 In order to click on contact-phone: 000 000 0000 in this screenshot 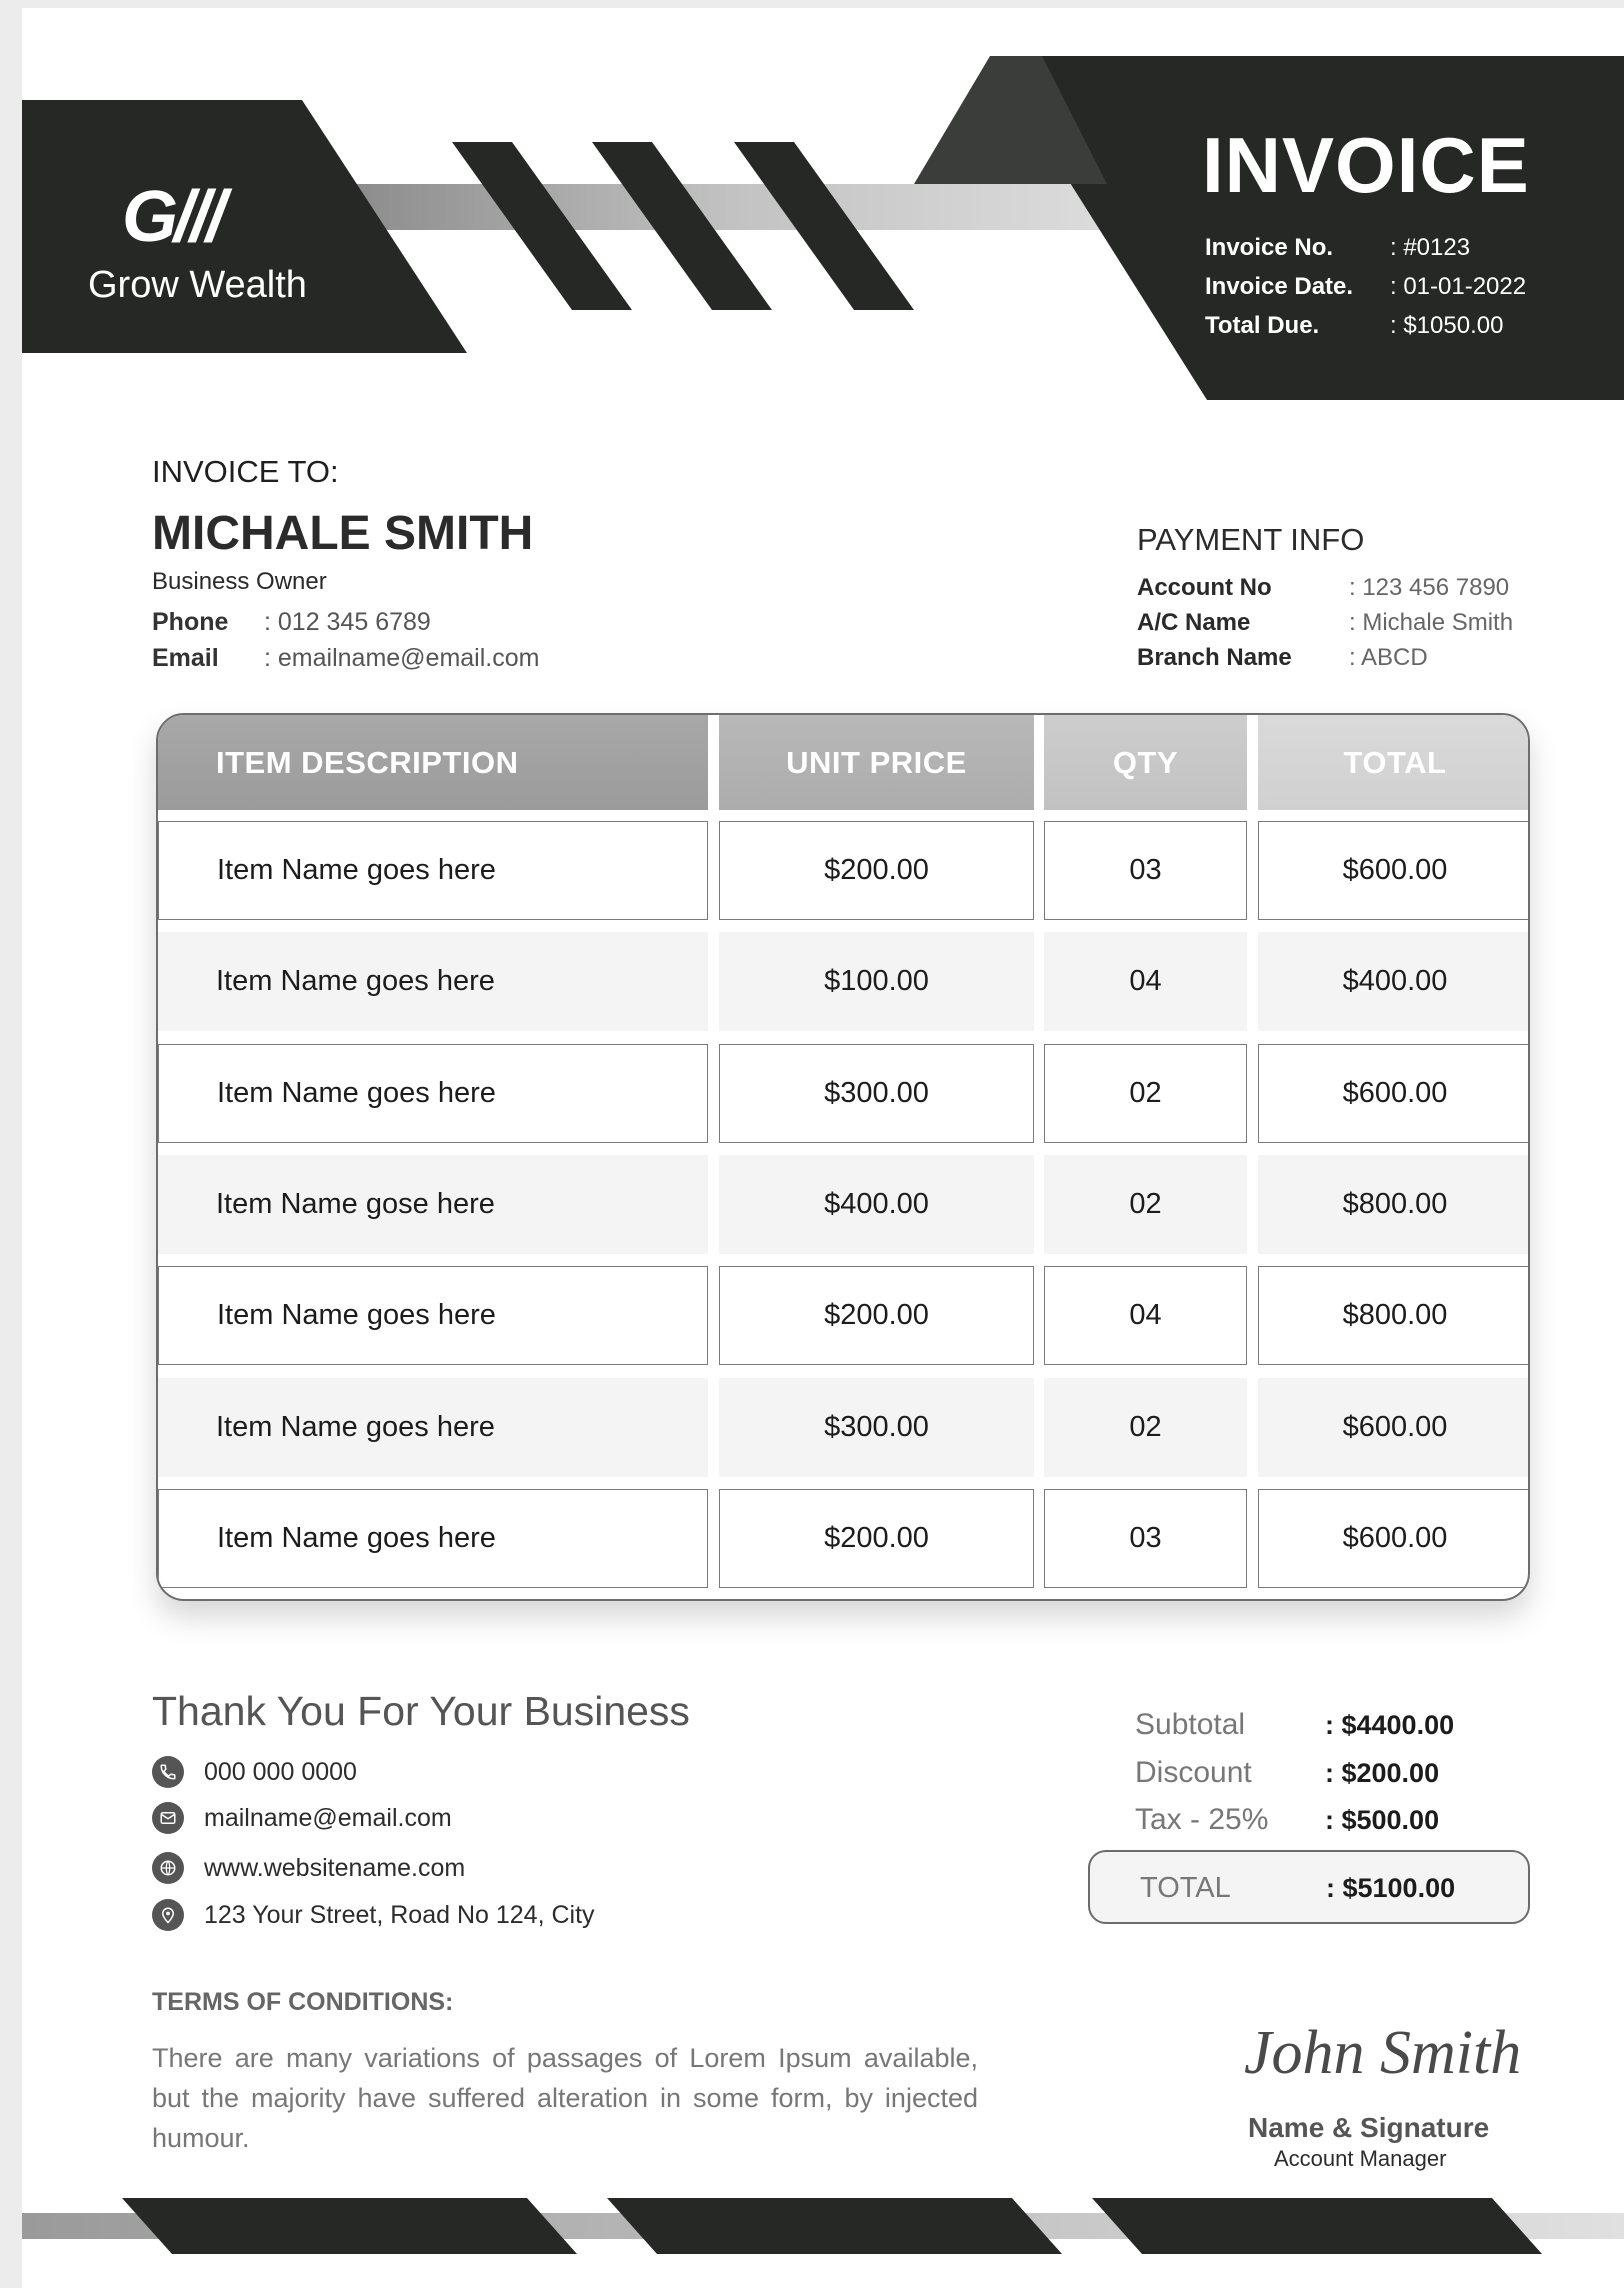, I will do `click(254, 1772)`.